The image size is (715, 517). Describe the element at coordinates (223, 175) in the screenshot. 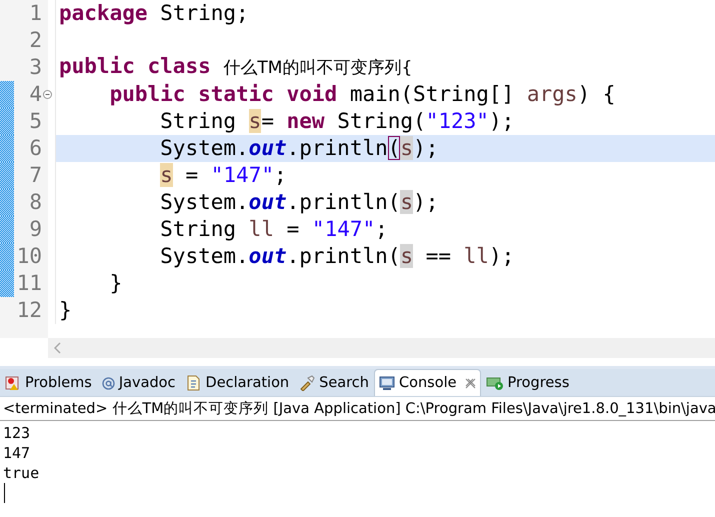

I see `code-line: s = "147";` at that location.